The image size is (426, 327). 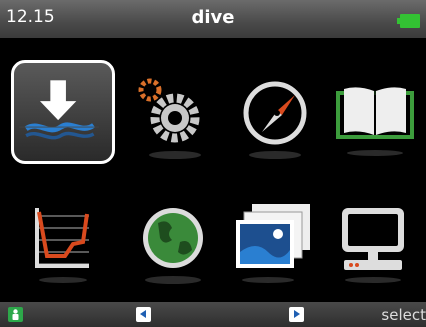 I want to click on status-bar: 12.15 dive, so click(x=213, y=19).